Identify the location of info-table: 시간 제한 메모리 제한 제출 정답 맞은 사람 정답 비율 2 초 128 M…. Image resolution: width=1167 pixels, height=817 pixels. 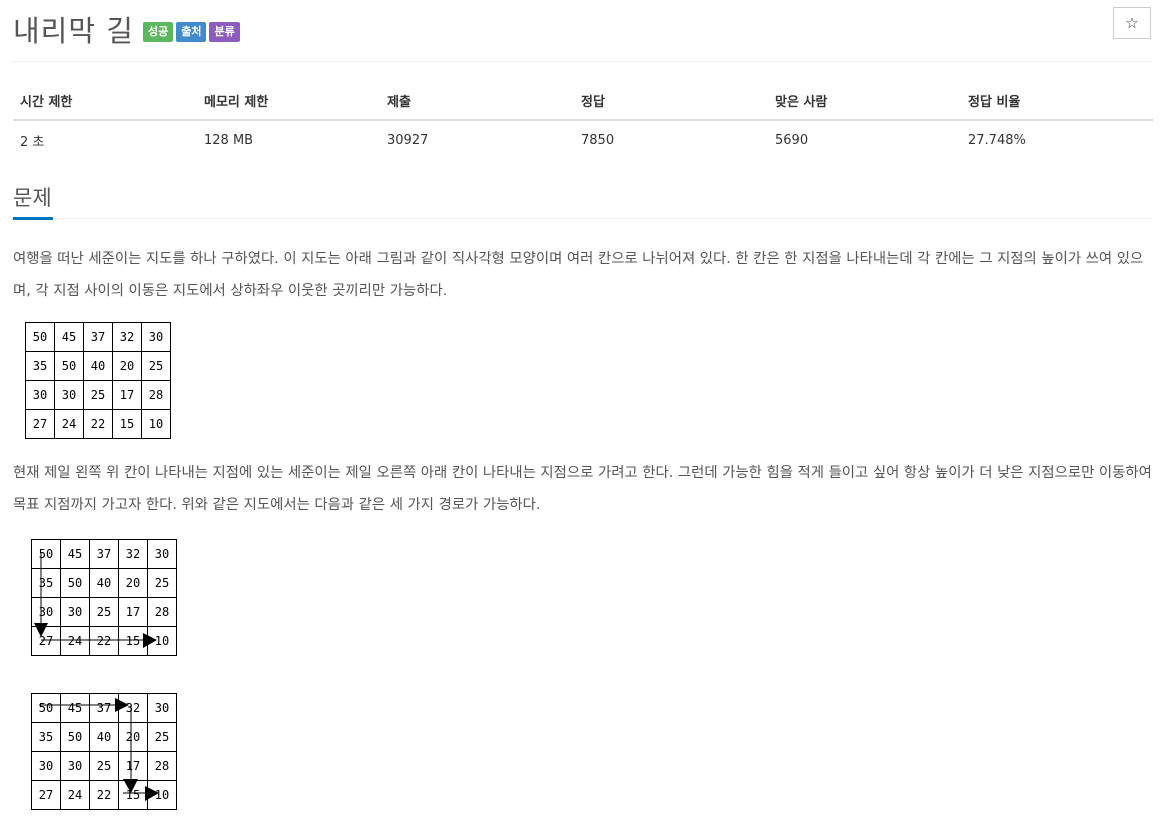
(583, 121).